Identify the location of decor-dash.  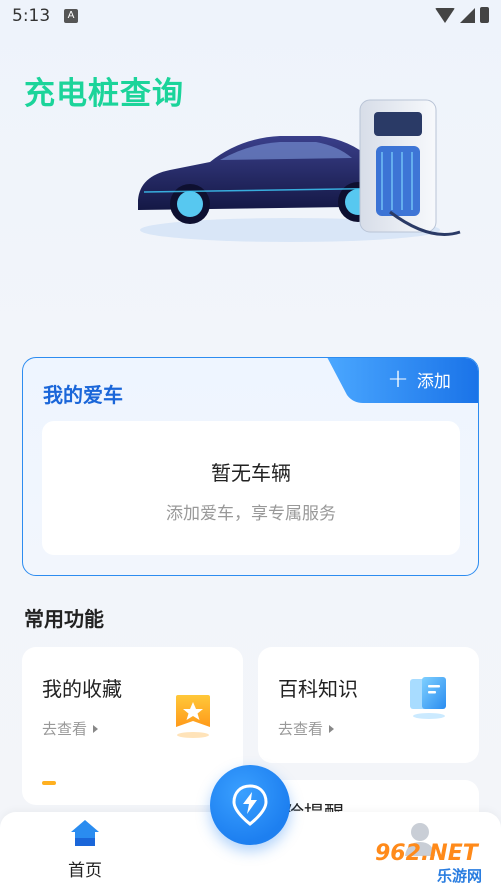
(49, 783).